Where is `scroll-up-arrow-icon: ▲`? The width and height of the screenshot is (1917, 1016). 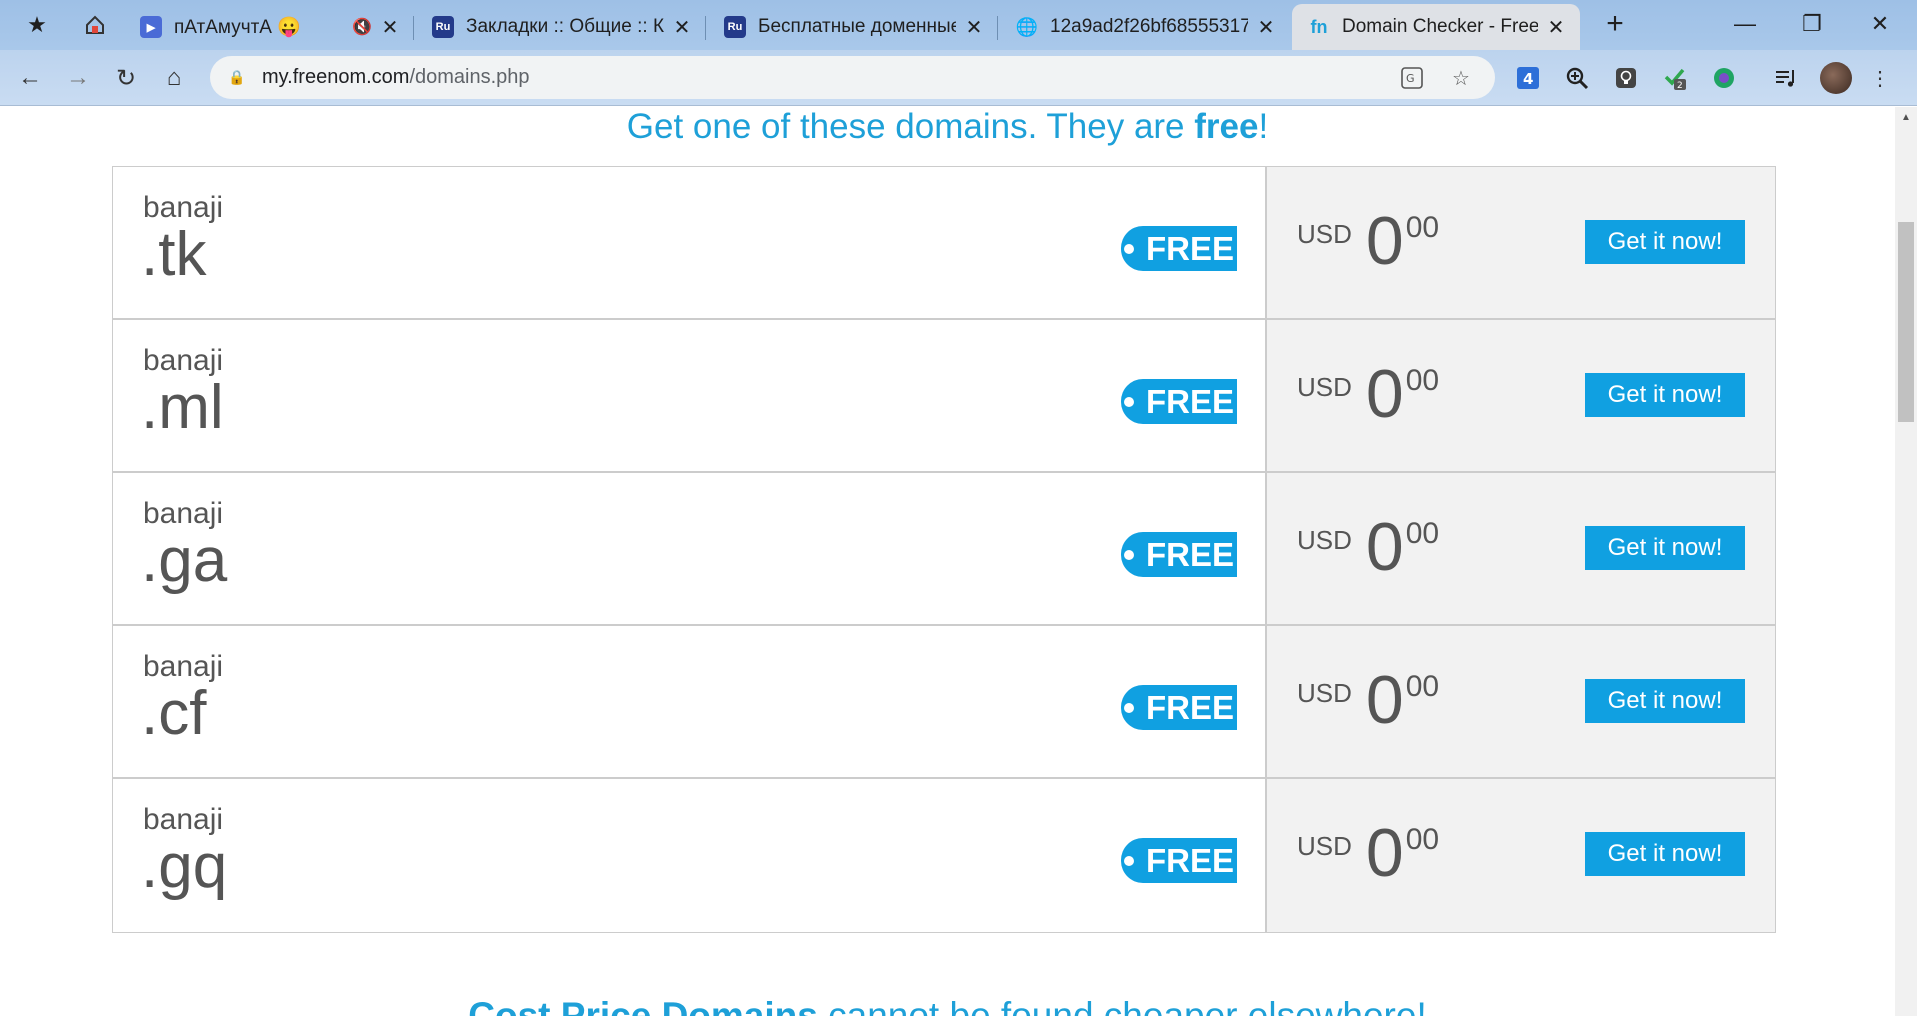 scroll-up-arrow-icon: ▲ is located at coordinates (1906, 118).